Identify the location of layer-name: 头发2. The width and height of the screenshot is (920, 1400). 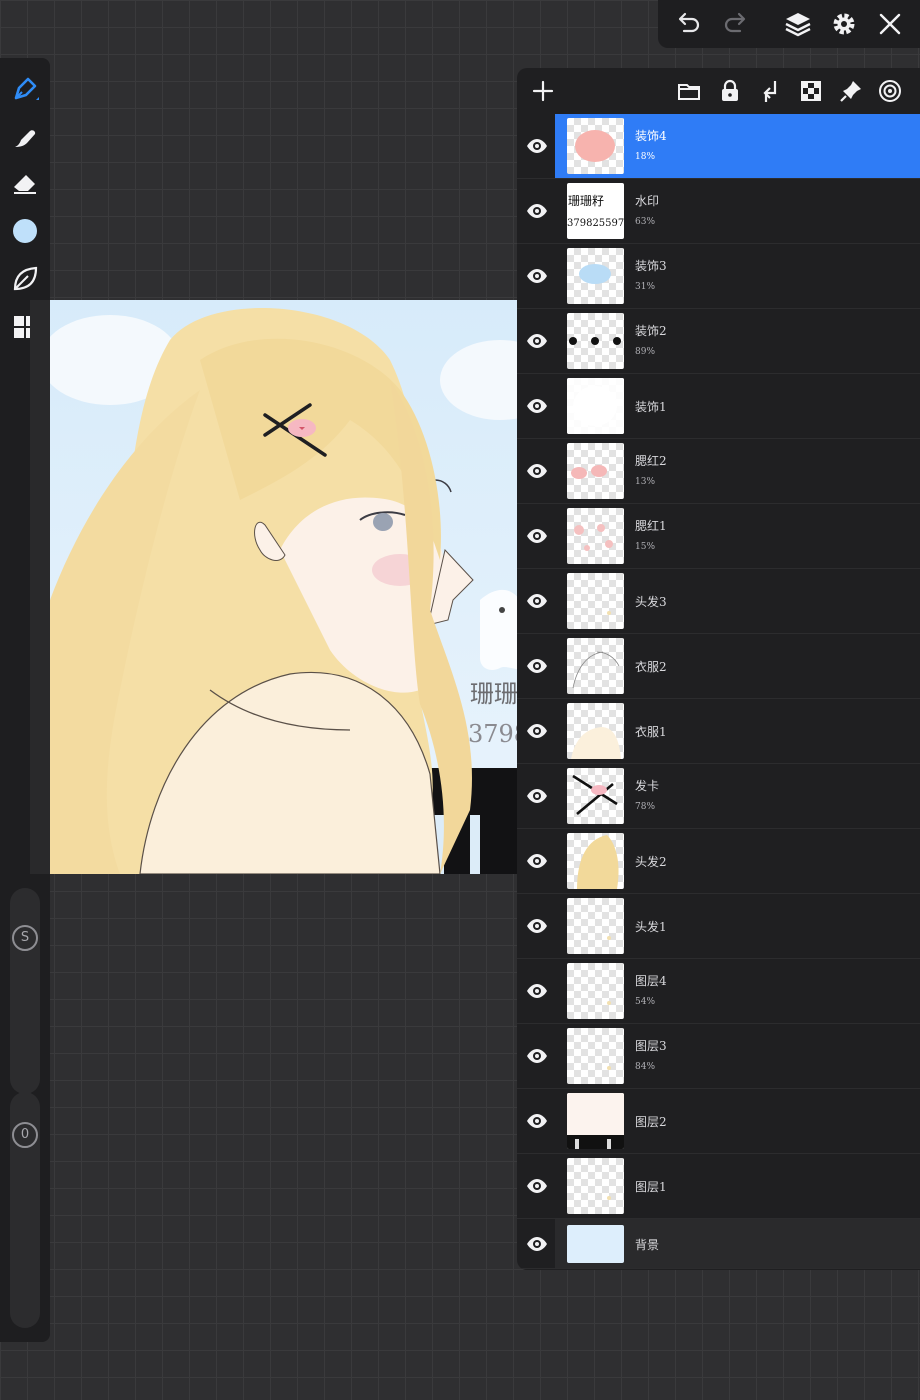
(651, 862).